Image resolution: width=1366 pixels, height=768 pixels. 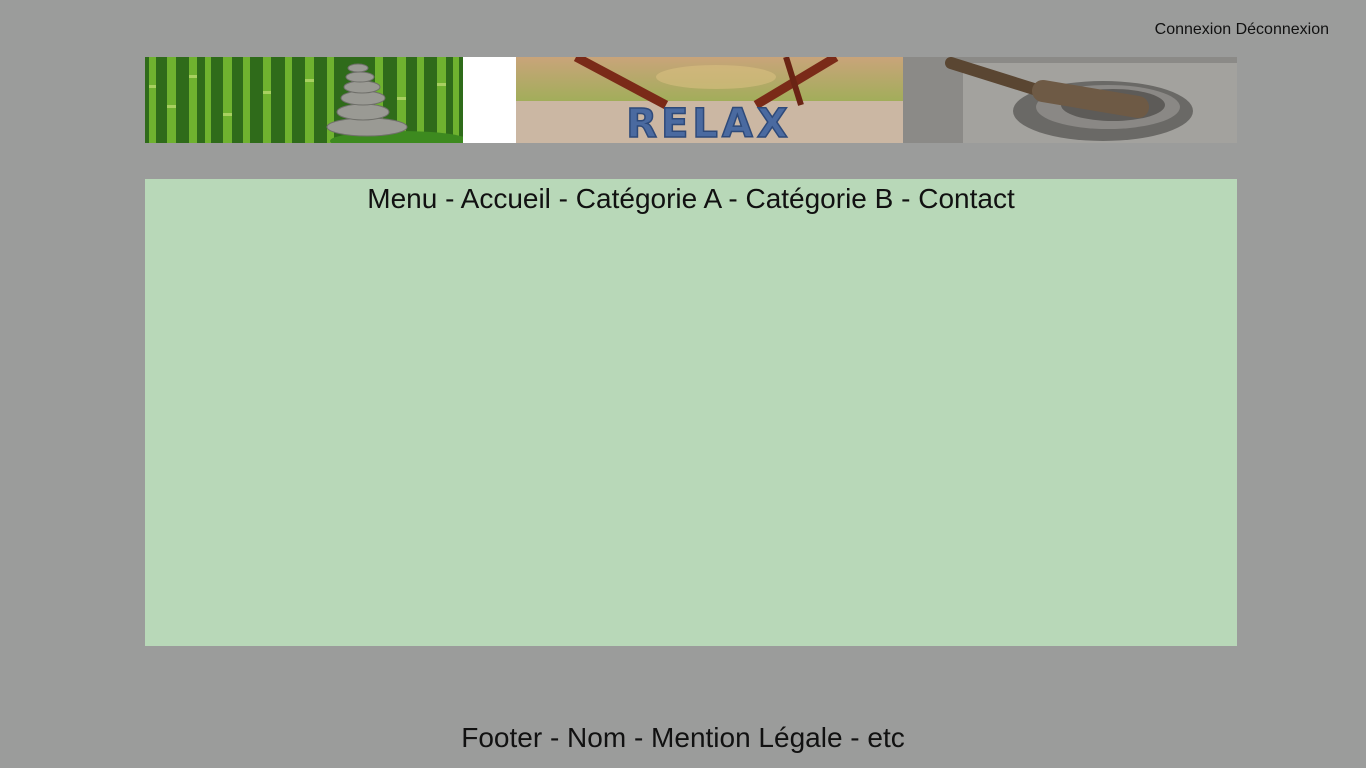 I want to click on banner-spacer, so click(x=489, y=100).